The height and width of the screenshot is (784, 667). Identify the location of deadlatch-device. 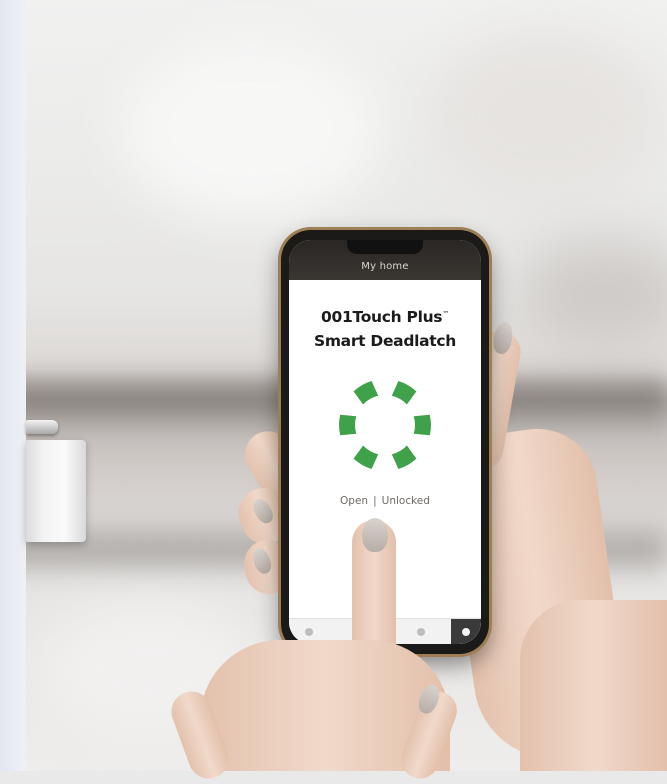
(56, 491).